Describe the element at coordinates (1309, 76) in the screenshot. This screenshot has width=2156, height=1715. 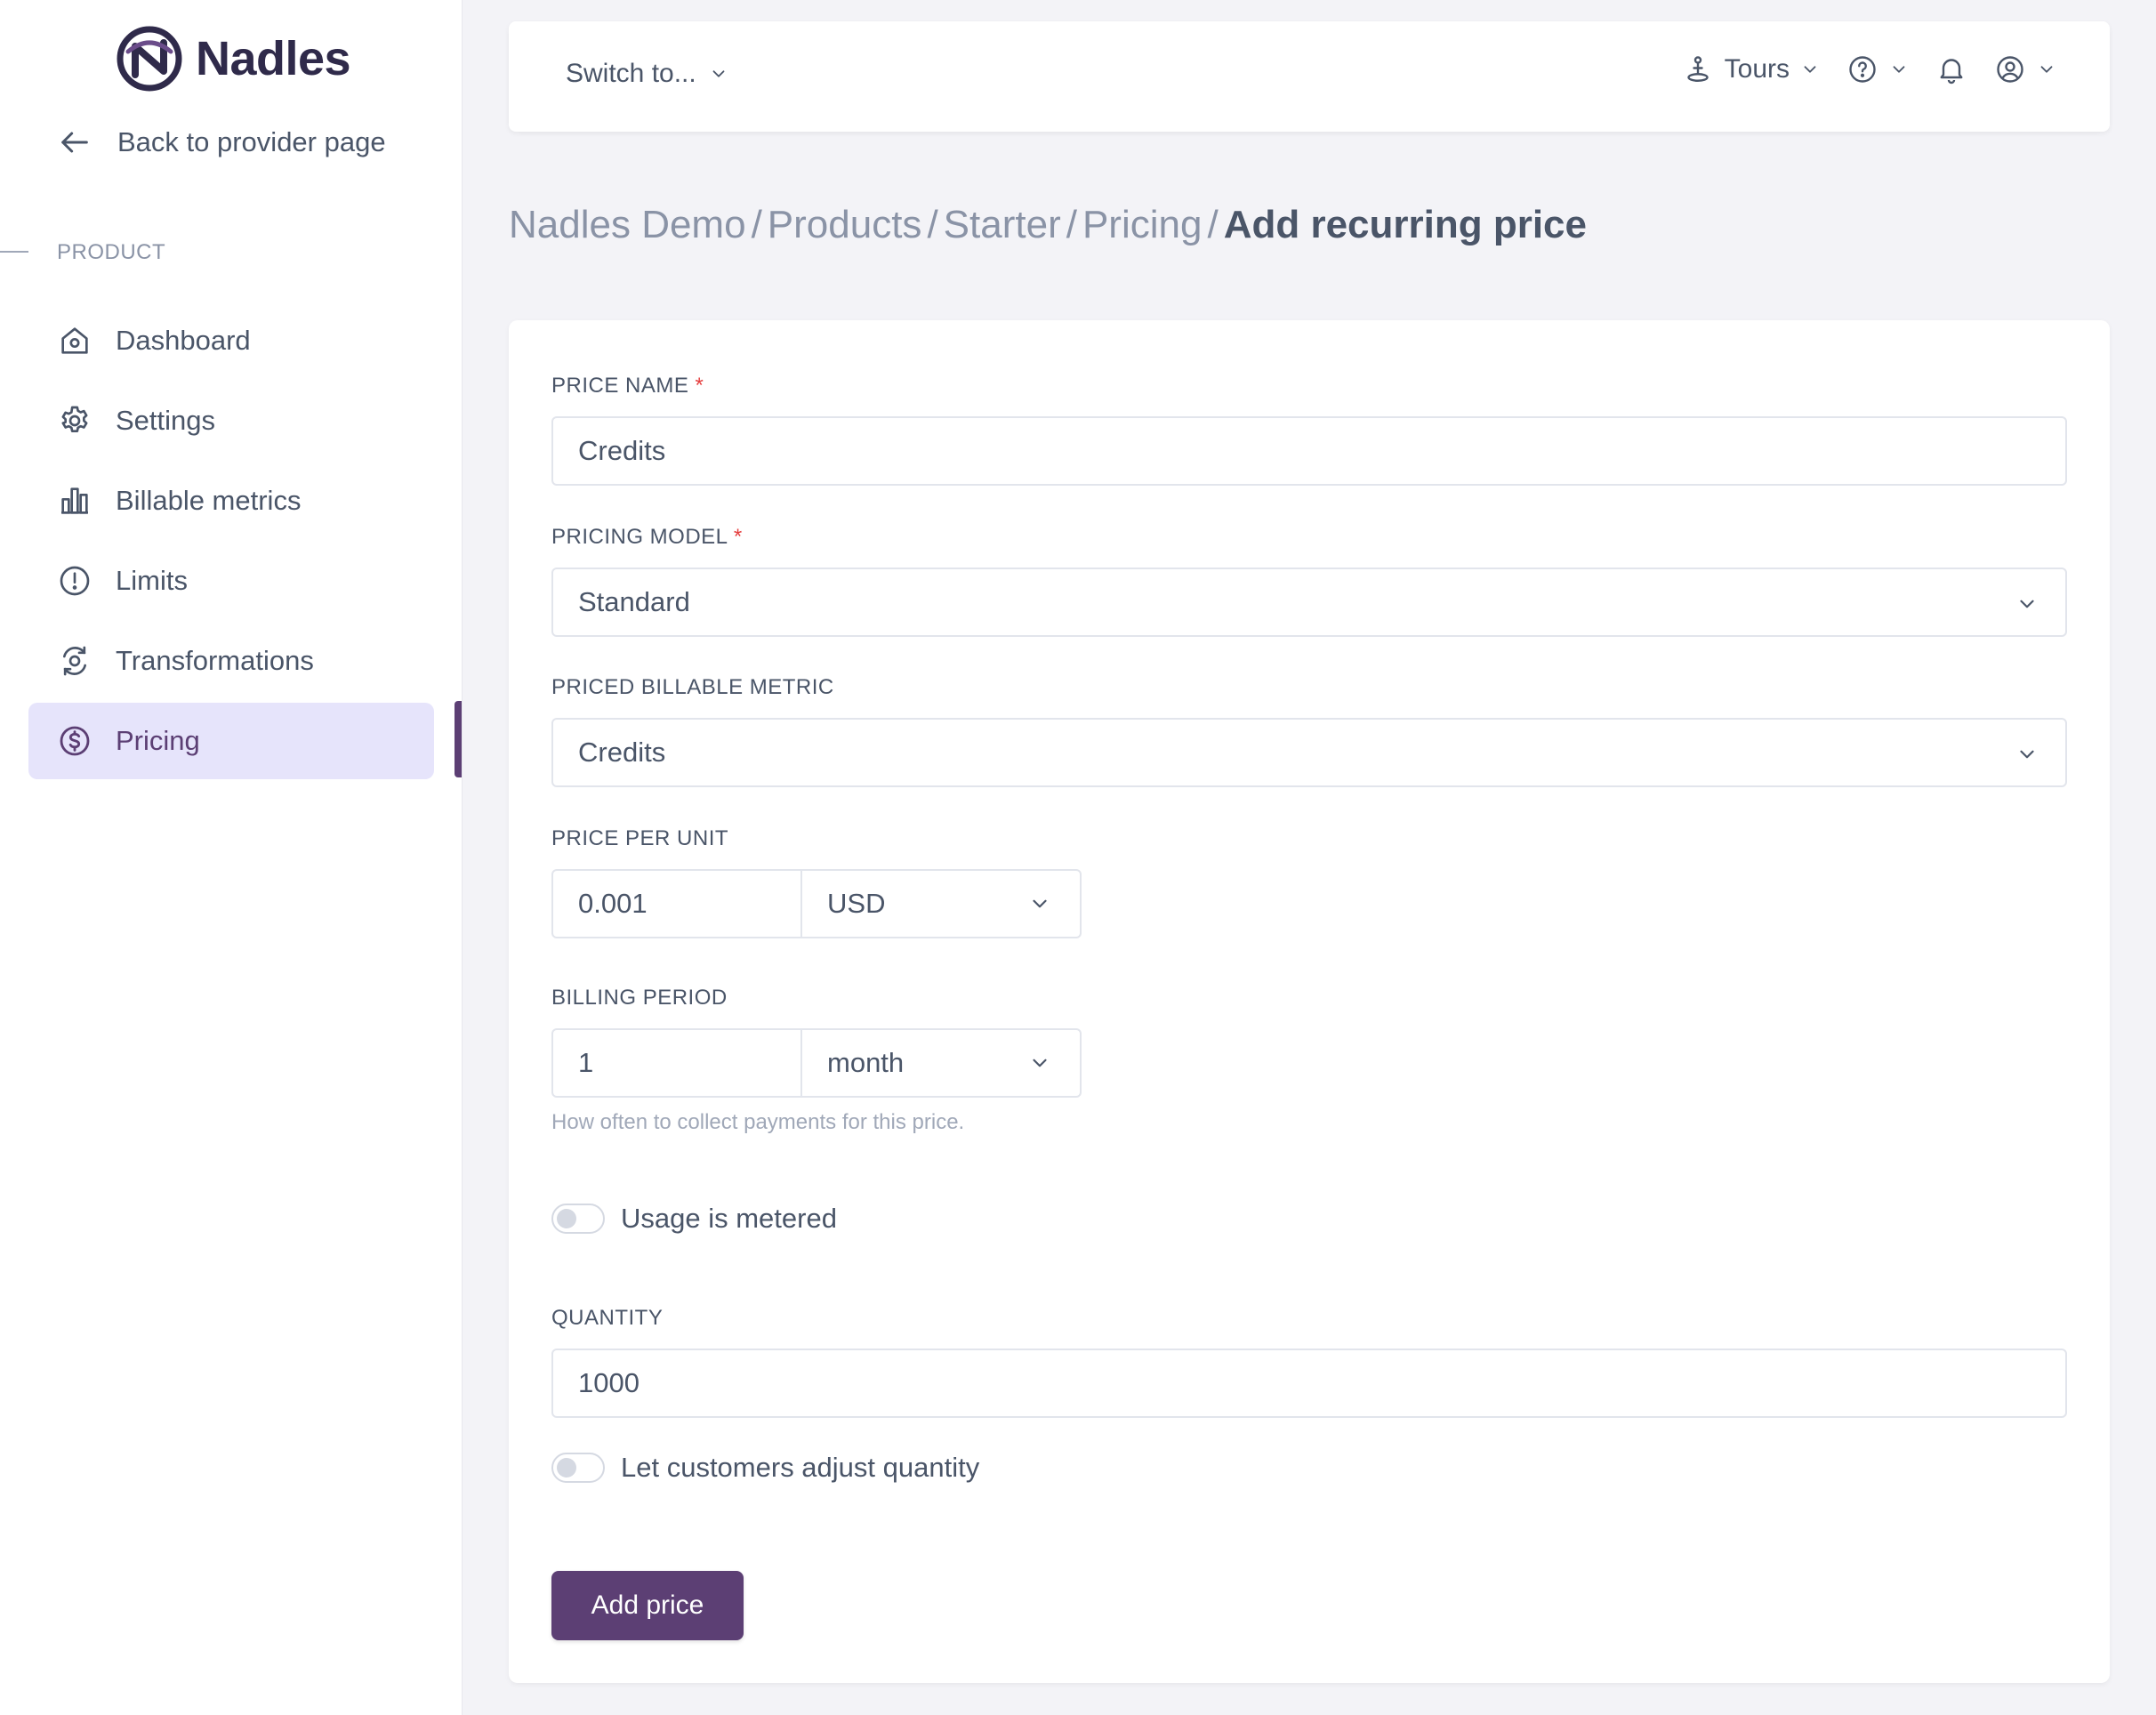
I see `topbar: Switch to... Tours` at that location.